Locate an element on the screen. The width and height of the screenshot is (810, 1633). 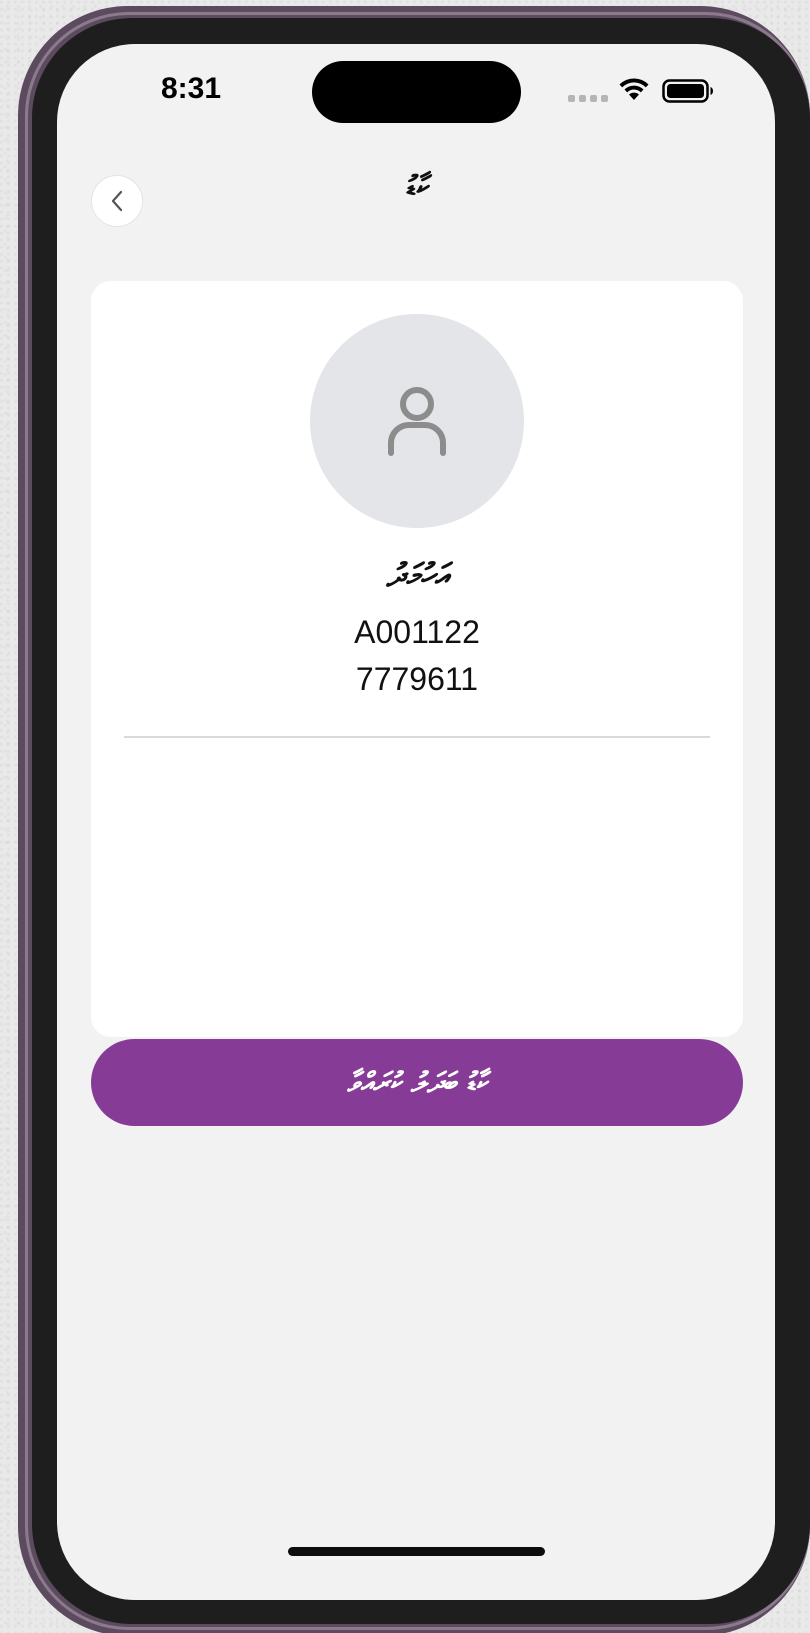
dynamic-island is located at coordinates (416, 92).